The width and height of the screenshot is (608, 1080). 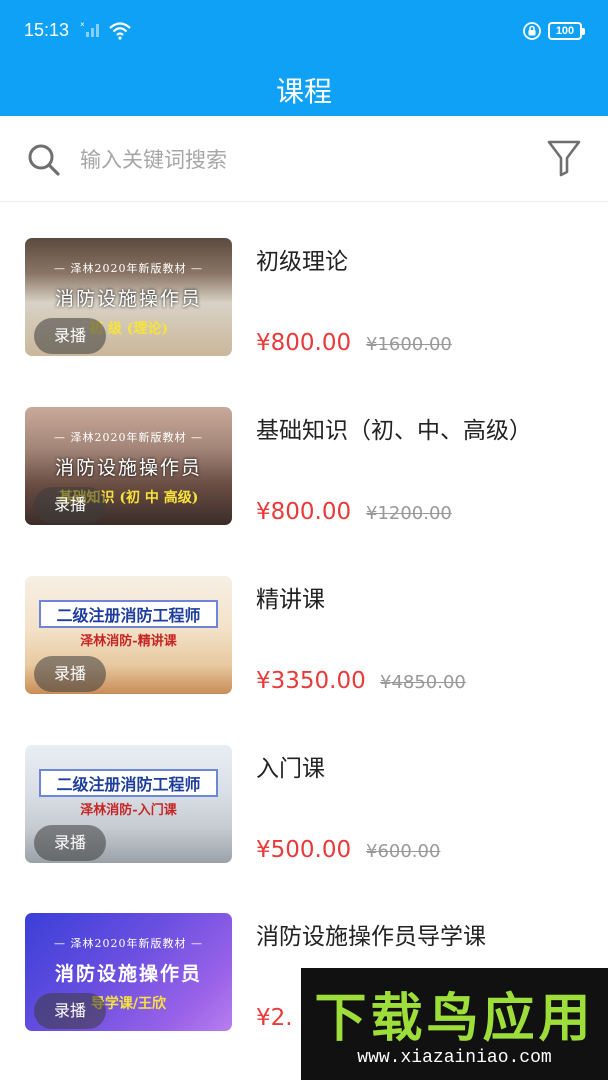 I want to click on search-input, so click(x=300, y=160).